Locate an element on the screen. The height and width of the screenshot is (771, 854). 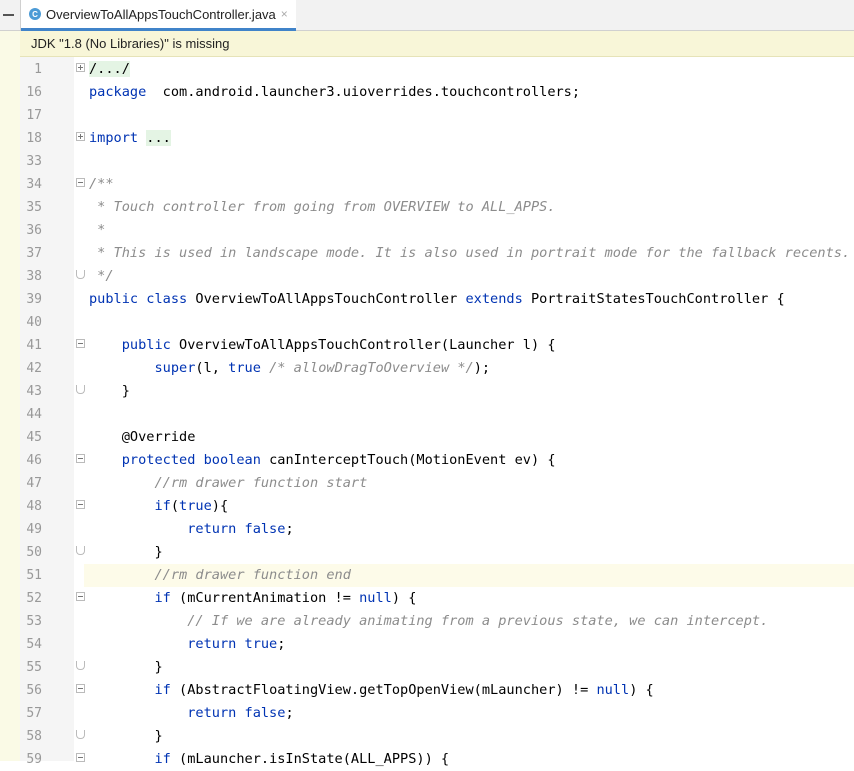
code-line: 48 if(true){ is located at coordinates (437, 506).